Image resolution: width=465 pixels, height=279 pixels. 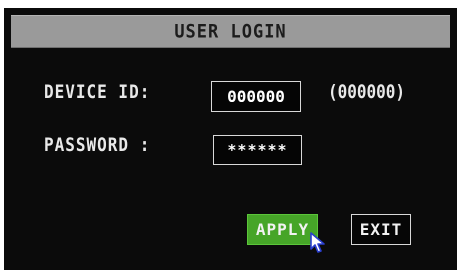 What do you see at coordinates (282, 229) in the screenshot?
I see `apply-button: APPLY` at bounding box center [282, 229].